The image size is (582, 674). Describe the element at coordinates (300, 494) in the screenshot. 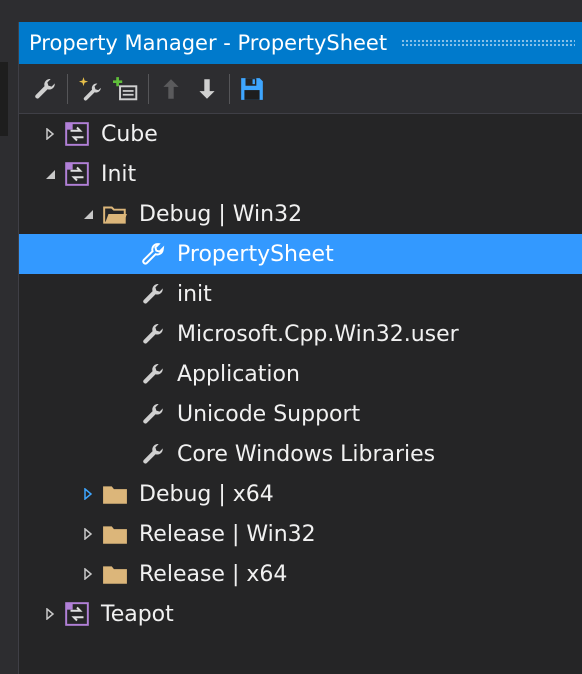

I see `tree-item: Debug | x64` at that location.